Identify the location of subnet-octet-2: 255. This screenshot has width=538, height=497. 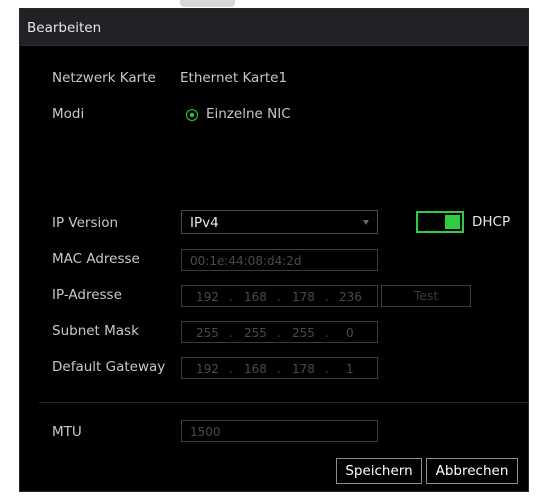
(255, 333).